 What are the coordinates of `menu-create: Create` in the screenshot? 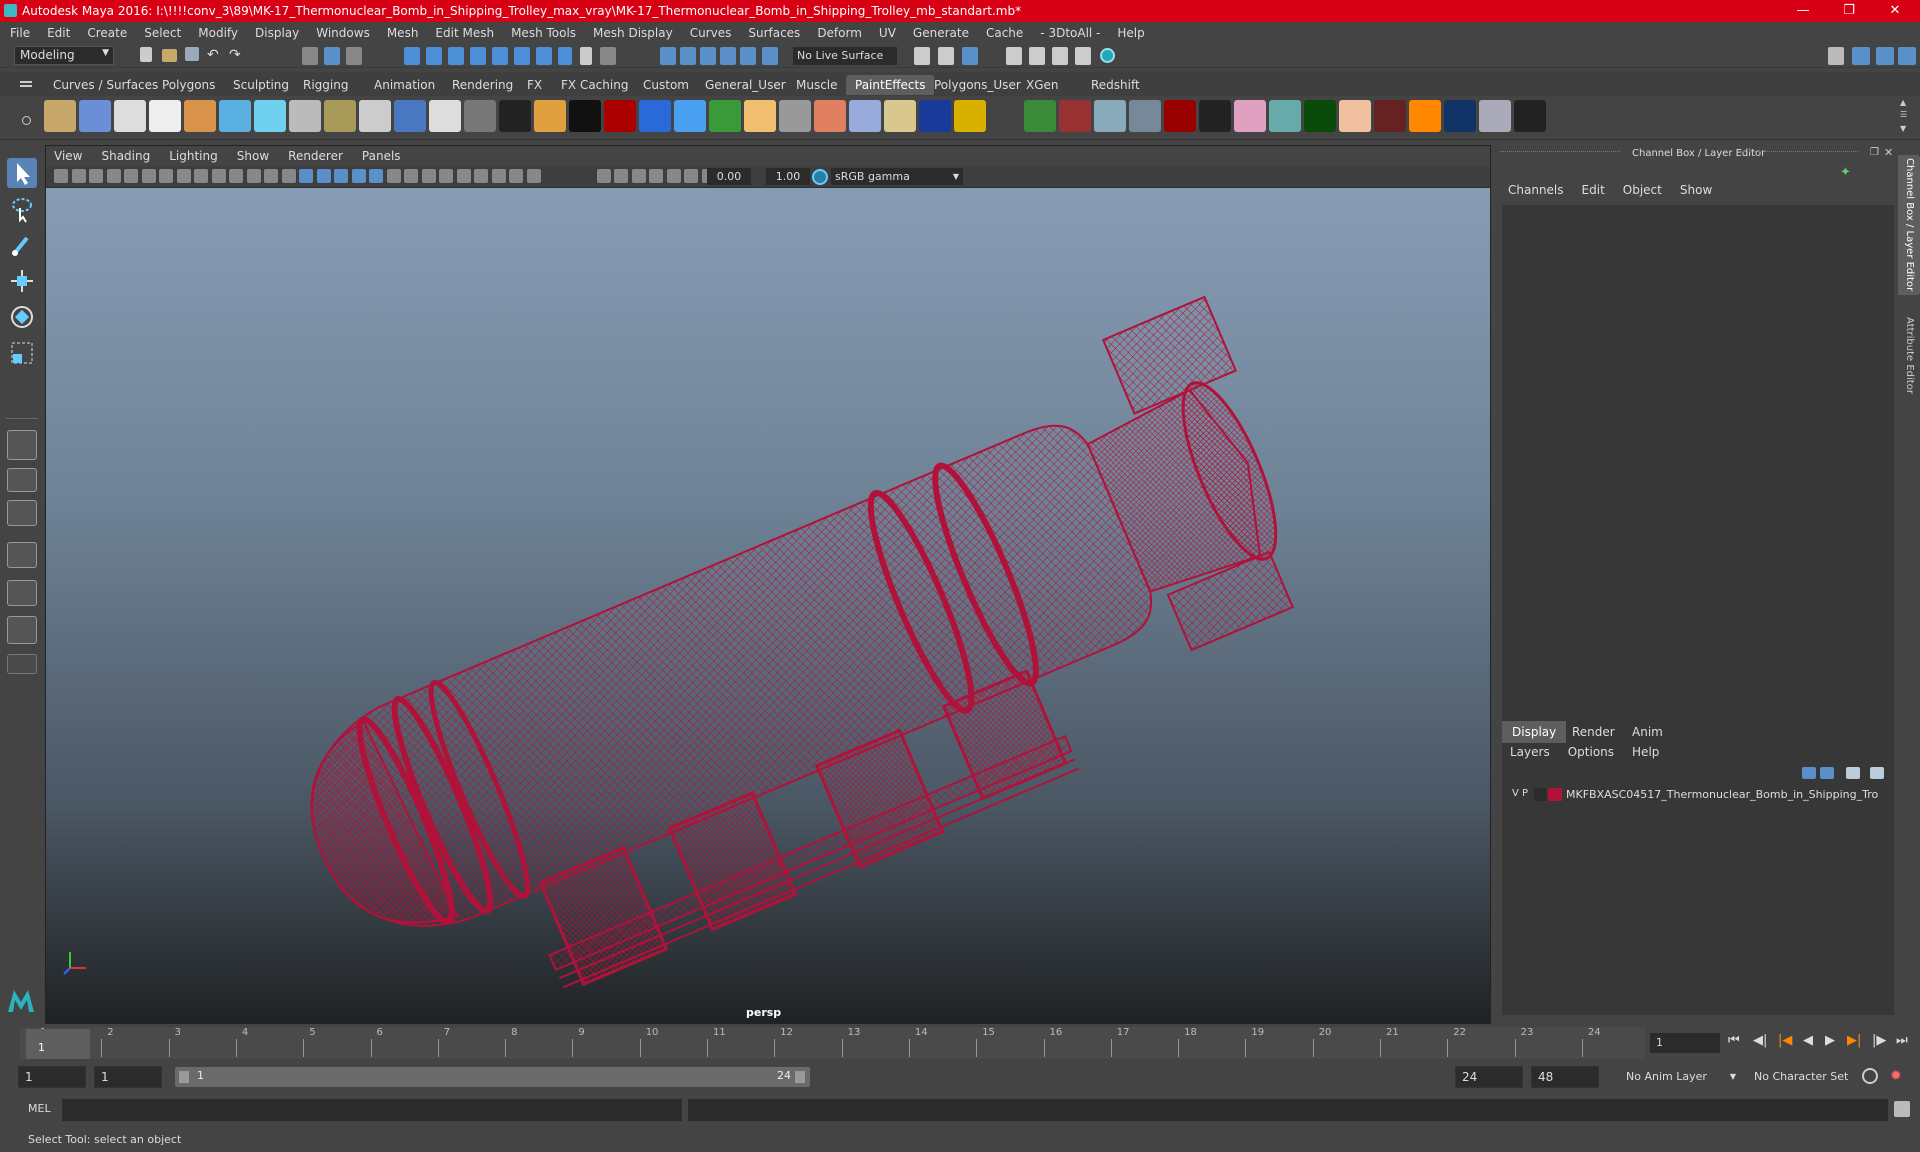 It's located at (107, 33).